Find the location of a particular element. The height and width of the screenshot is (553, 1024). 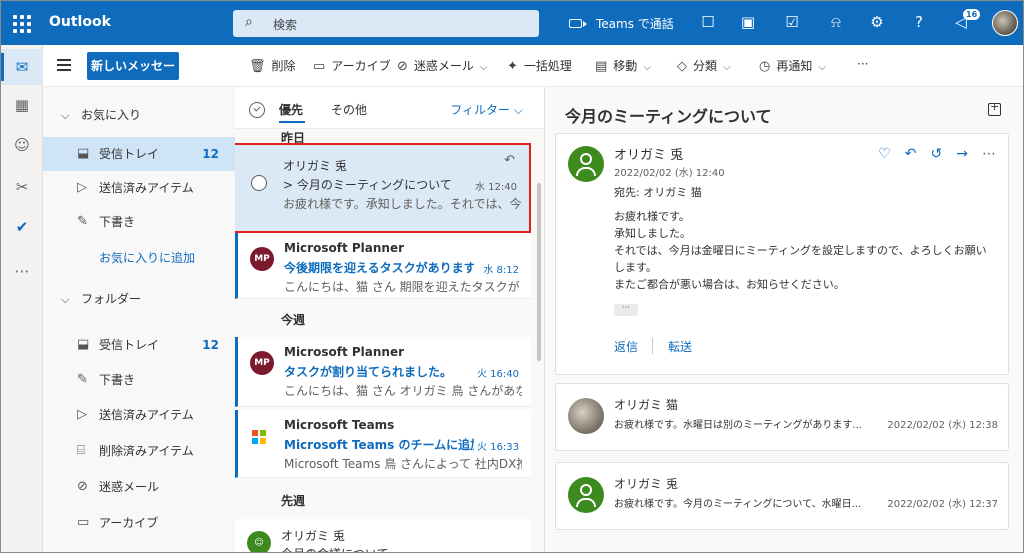

message-sender: オリガミ 猫 is located at coordinates (646, 405).